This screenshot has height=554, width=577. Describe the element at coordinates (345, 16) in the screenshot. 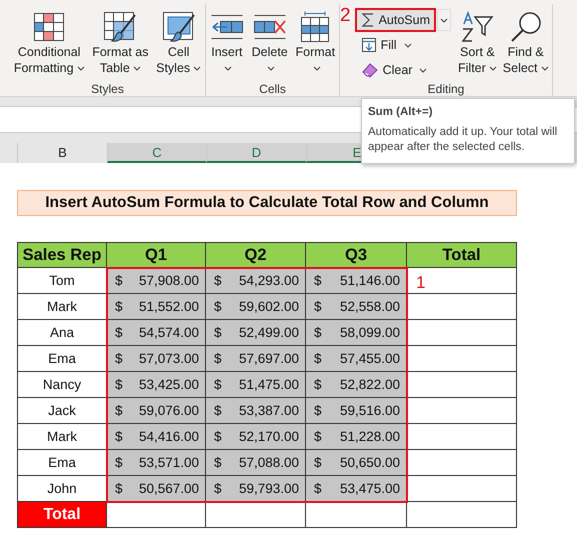

I see `step-marker: 2` at that location.